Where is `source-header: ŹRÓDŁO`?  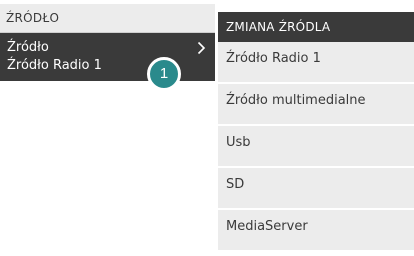
source-header: ŹRÓDŁO is located at coordinates (107, 18).